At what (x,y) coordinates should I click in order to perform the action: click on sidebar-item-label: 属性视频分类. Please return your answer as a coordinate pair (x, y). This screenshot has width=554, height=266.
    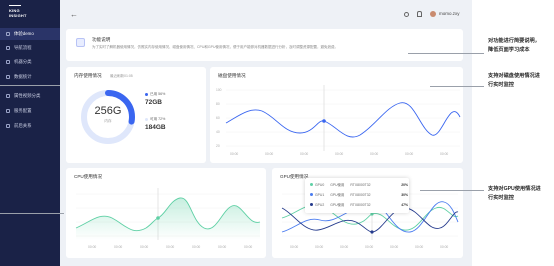
    Looking at the image, I should click on (27, 95).